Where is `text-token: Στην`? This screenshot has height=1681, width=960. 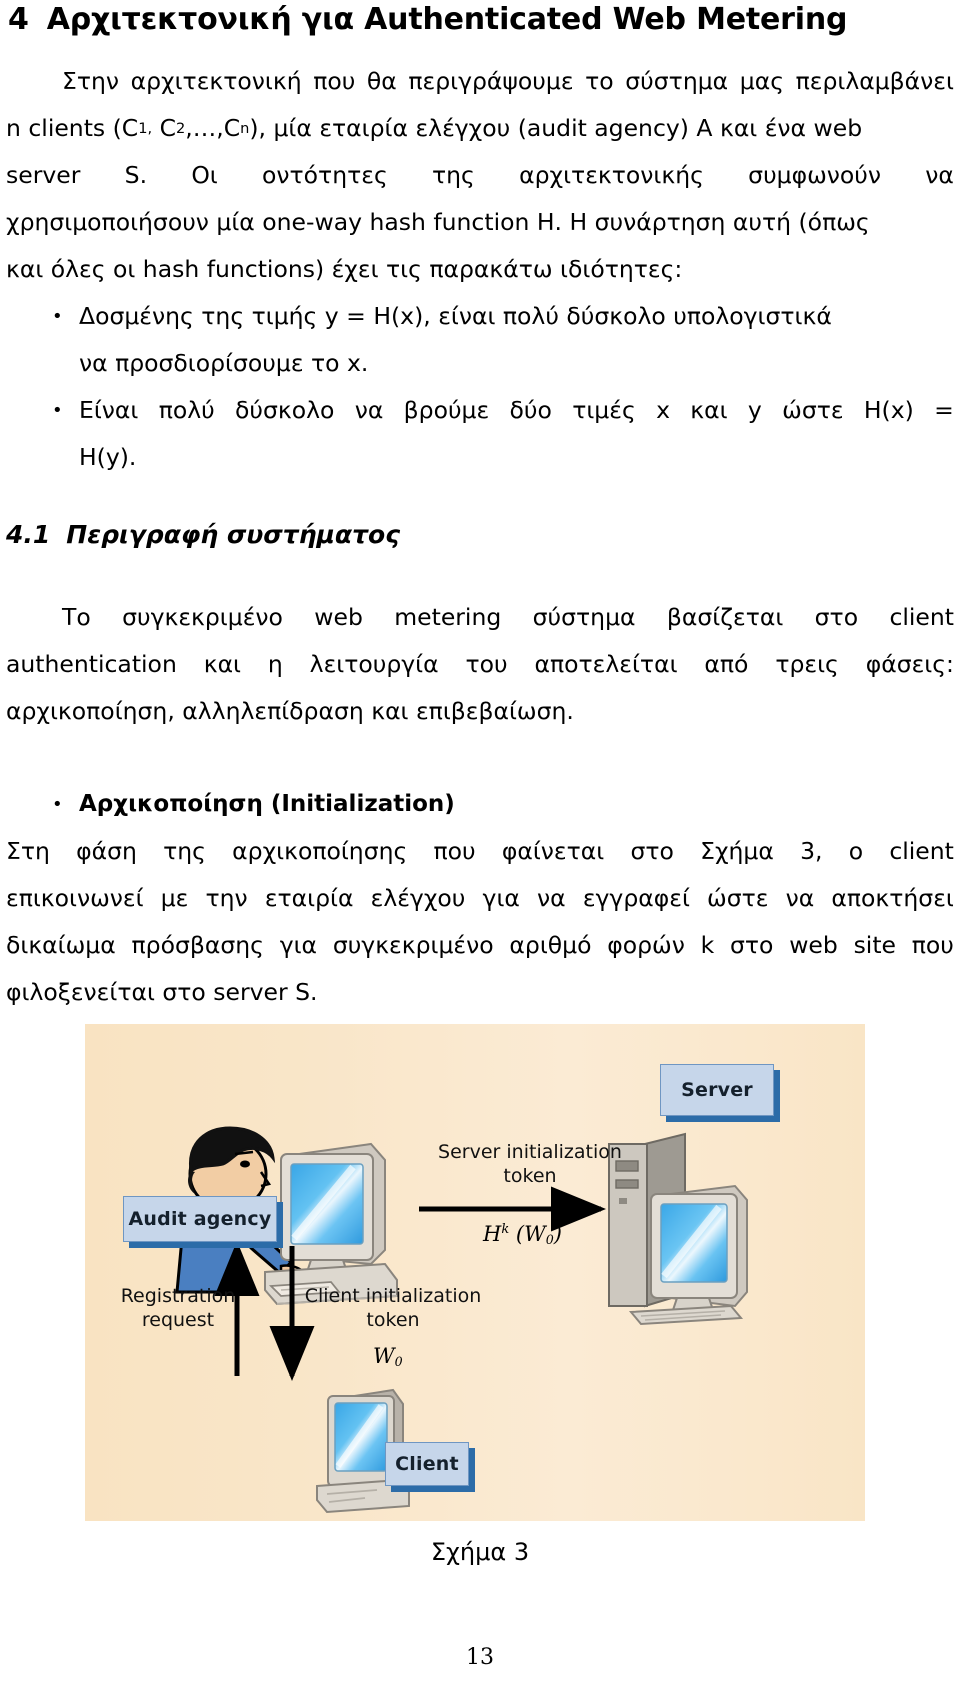
text-token: Στην is located at coordinates (91, 81).